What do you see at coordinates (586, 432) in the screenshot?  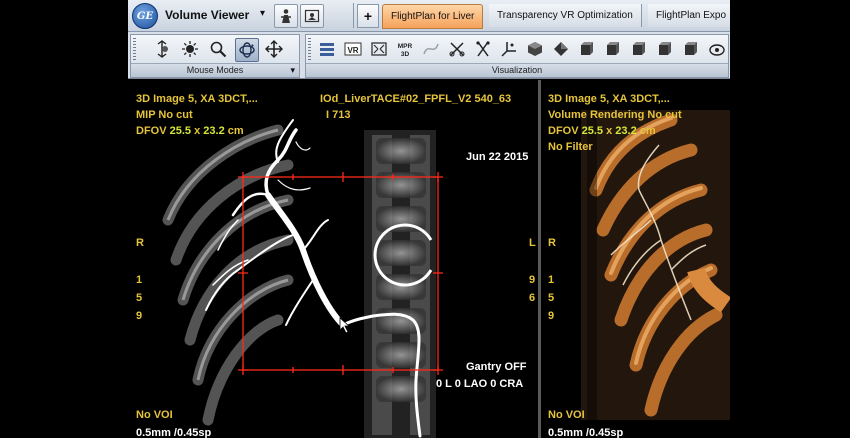 I see `vr-slice-thickness: 0.5mm /0.45sp` at bounding box center [586, 432].